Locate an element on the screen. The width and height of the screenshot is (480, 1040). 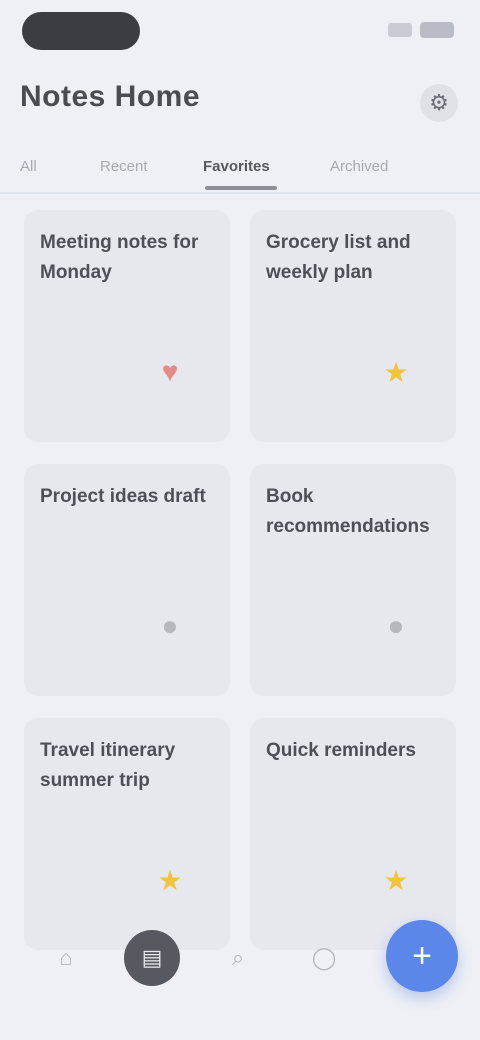
battery-icon is located at coordinates (437, 30).